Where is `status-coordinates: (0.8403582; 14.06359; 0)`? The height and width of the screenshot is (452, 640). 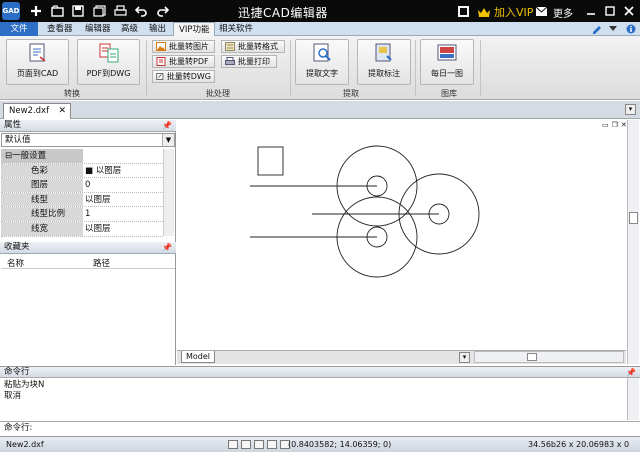 status-coordinates: (0.8403582; 14.06359; 0) is located at coordinates (340, 444).